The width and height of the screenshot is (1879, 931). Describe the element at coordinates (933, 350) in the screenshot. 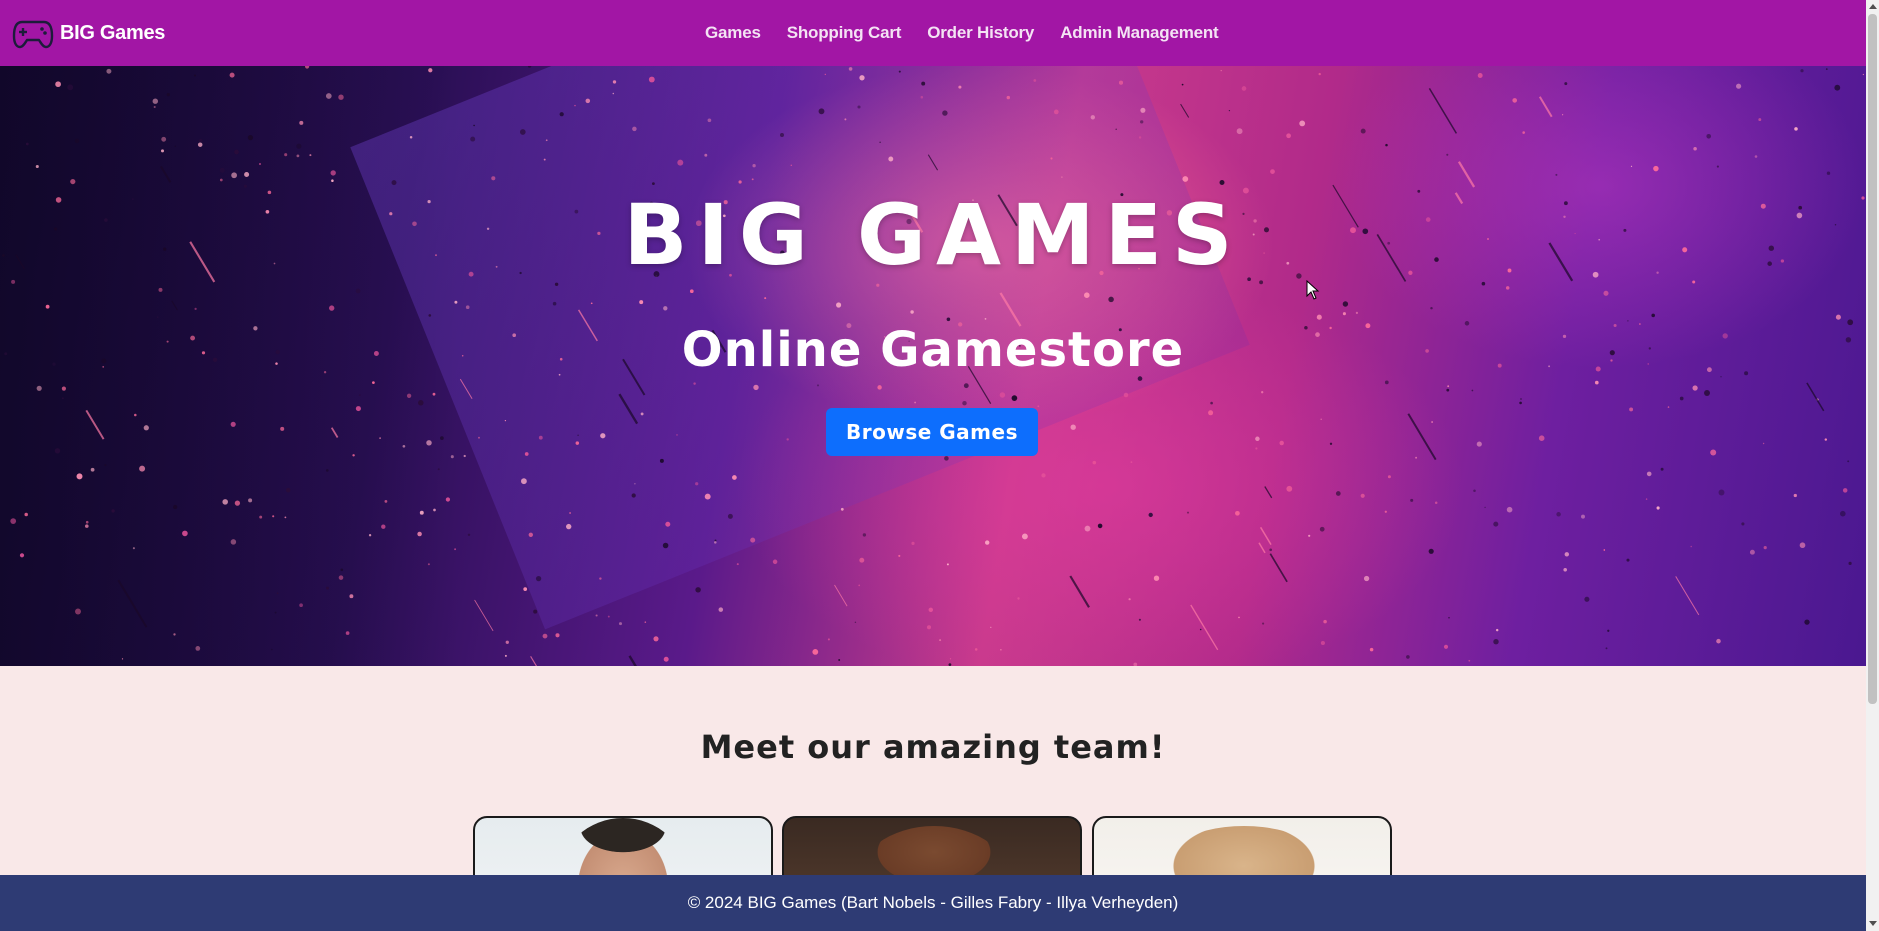

I see `hero-subtitle: Online Gamestore` at that location.